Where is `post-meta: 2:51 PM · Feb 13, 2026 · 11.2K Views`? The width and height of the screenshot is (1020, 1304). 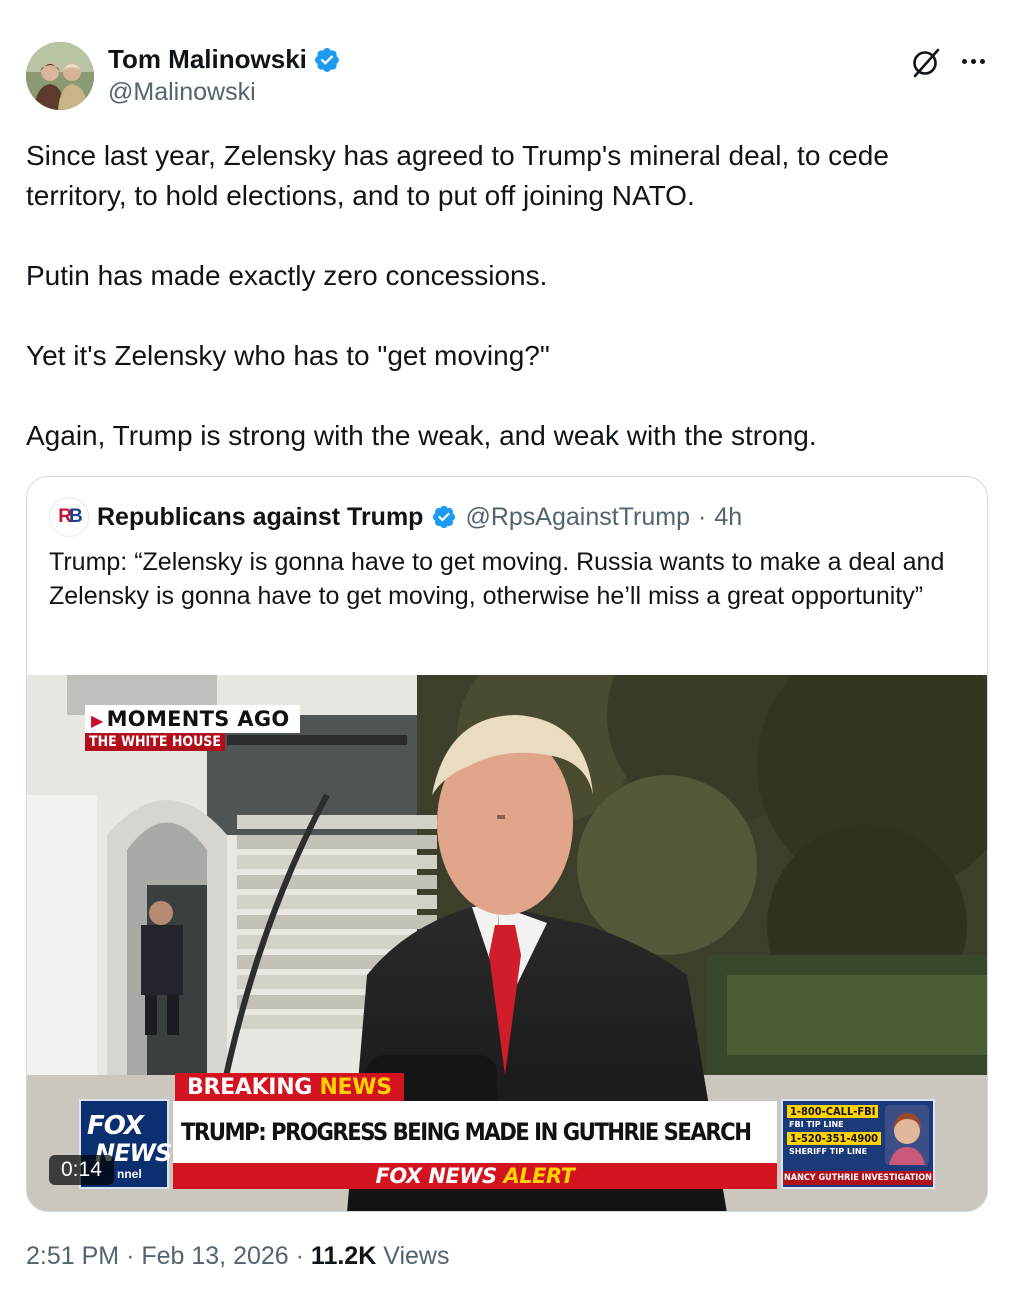 post-meta: 2:51 PM · Feb 13, 2026 · 11.2K Views is located at coordinates (237, 1256).